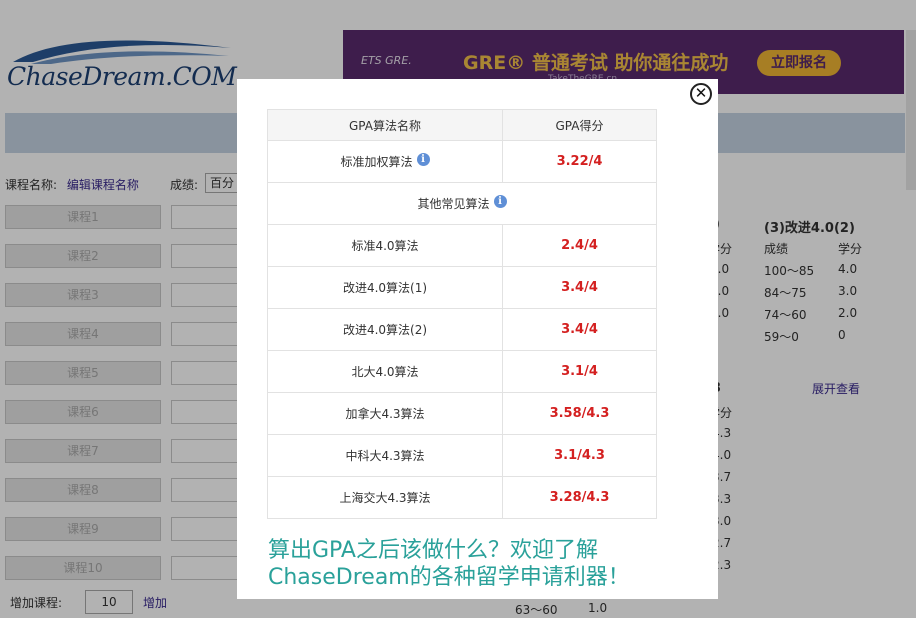 The width and height of the screenshot is (916, 618). I want to click on section-name: 其他常见算法, so click(453, 204).